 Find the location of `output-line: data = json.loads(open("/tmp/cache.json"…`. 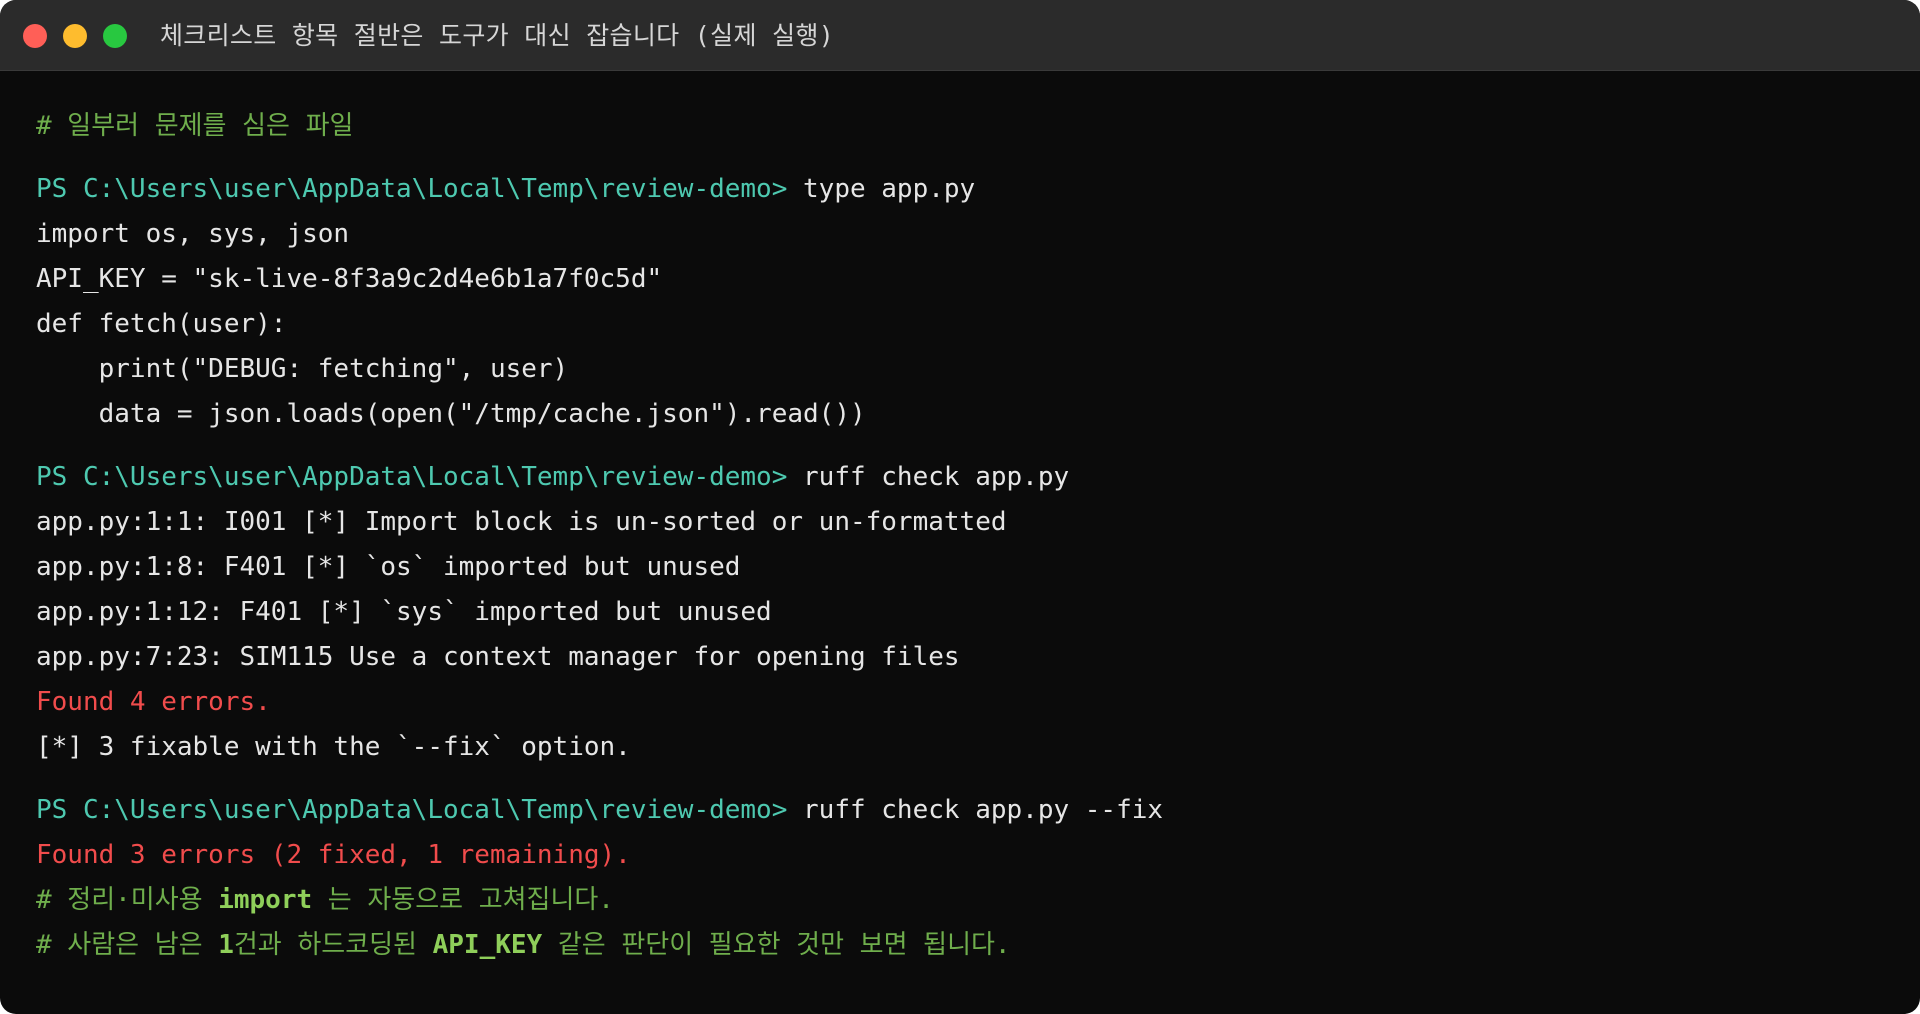

output-line: data = json.loads(open("/tmp/cache.json"… is located at coordinates (451, 414).